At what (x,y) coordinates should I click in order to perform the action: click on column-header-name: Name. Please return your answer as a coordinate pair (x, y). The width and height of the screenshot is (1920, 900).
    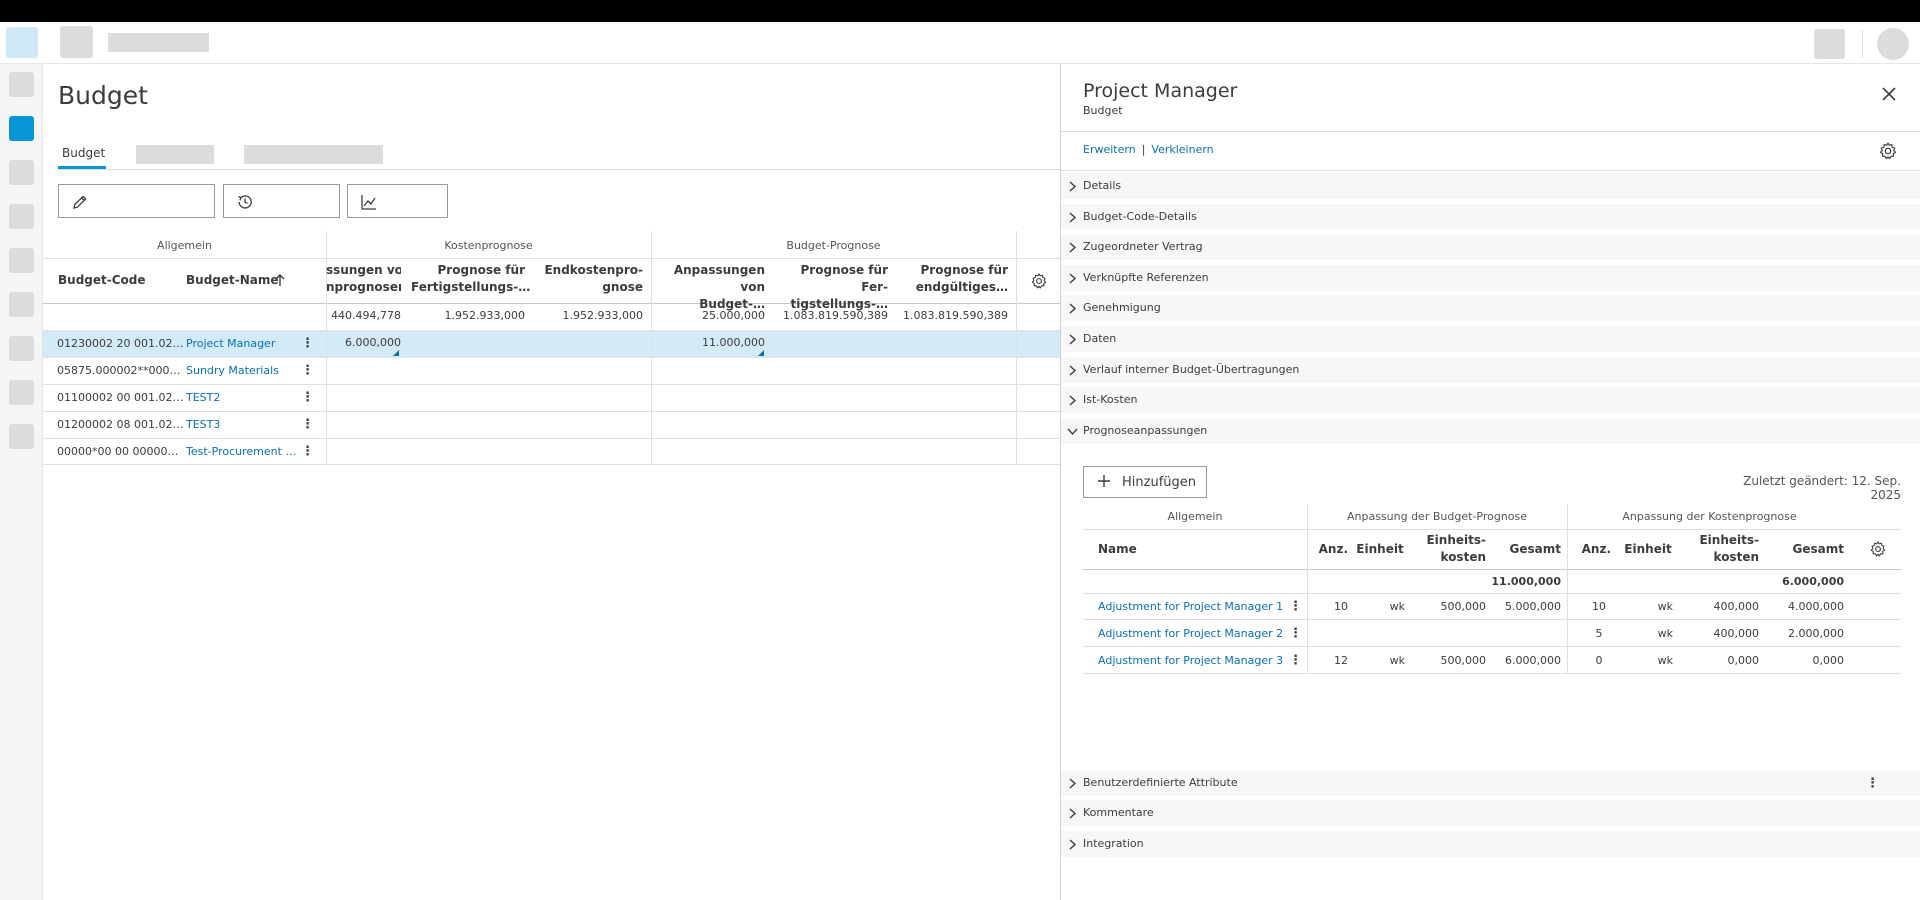
    Looking at the image, I should click on (1117, 549).